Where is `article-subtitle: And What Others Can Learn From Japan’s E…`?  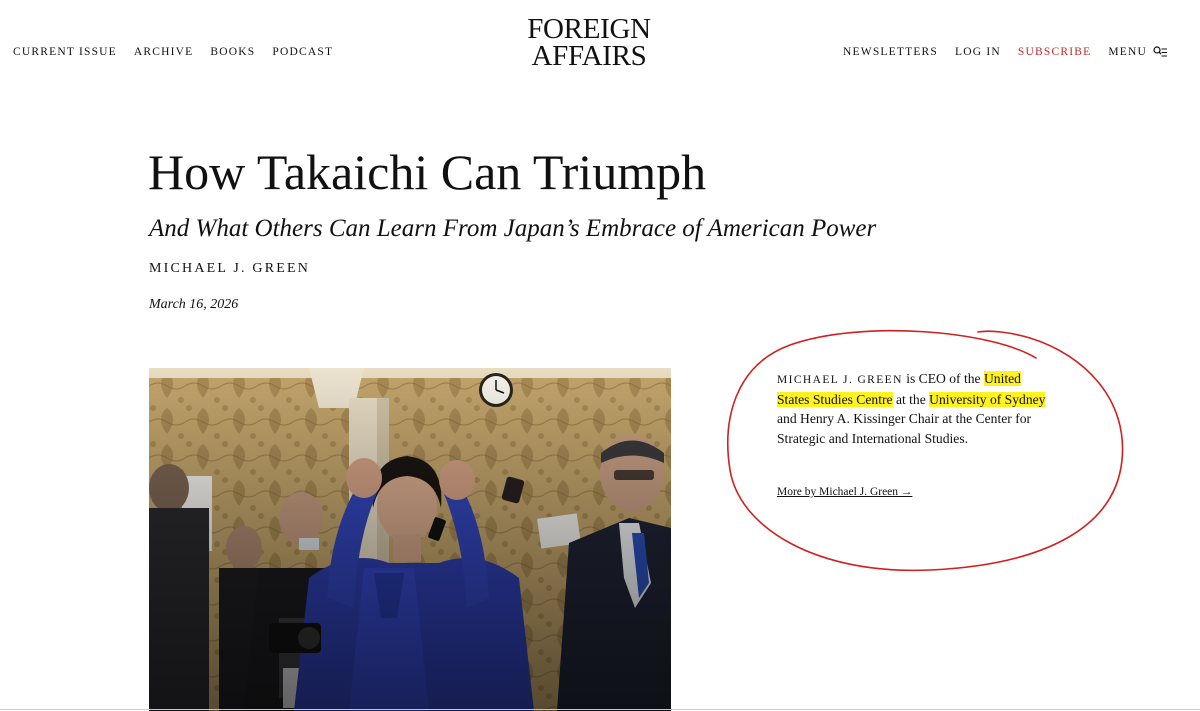 article-subtitle: And What Others Can Learn From Japan’s E… is located at coordinates (513, 228).